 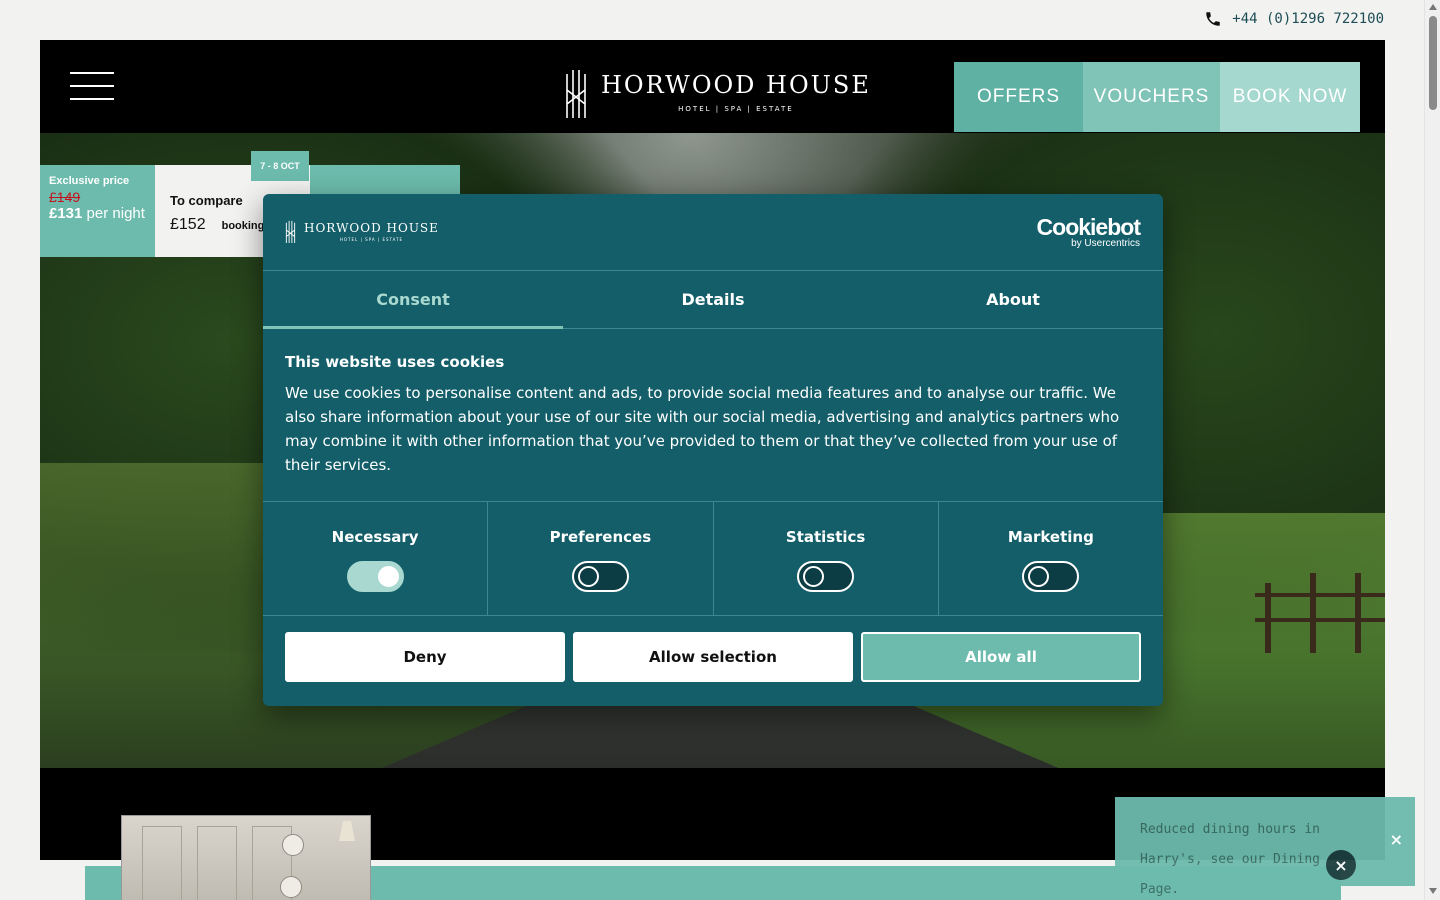 I want to click on site-logo: HORWOOD HOUSE HOTEL | SPA | ESTATE, so click(x=718, y=92).